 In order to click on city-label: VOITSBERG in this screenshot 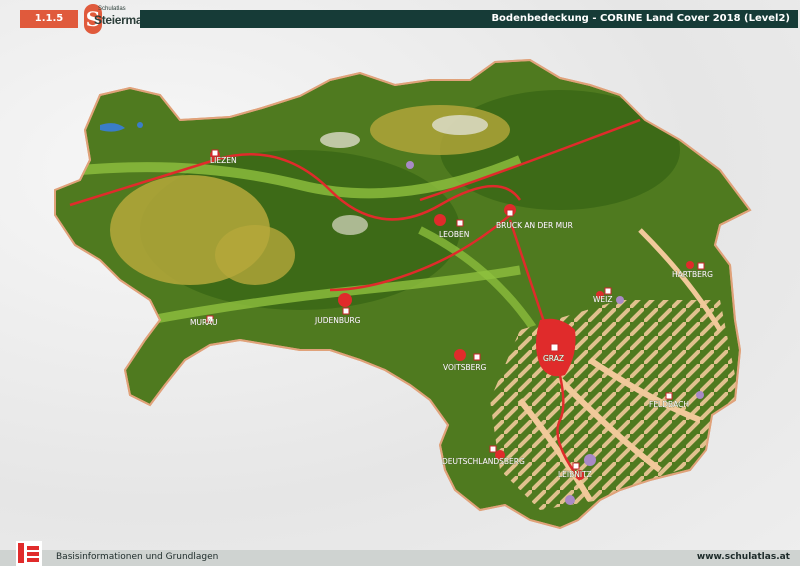, I will do `click(465, 367)`.